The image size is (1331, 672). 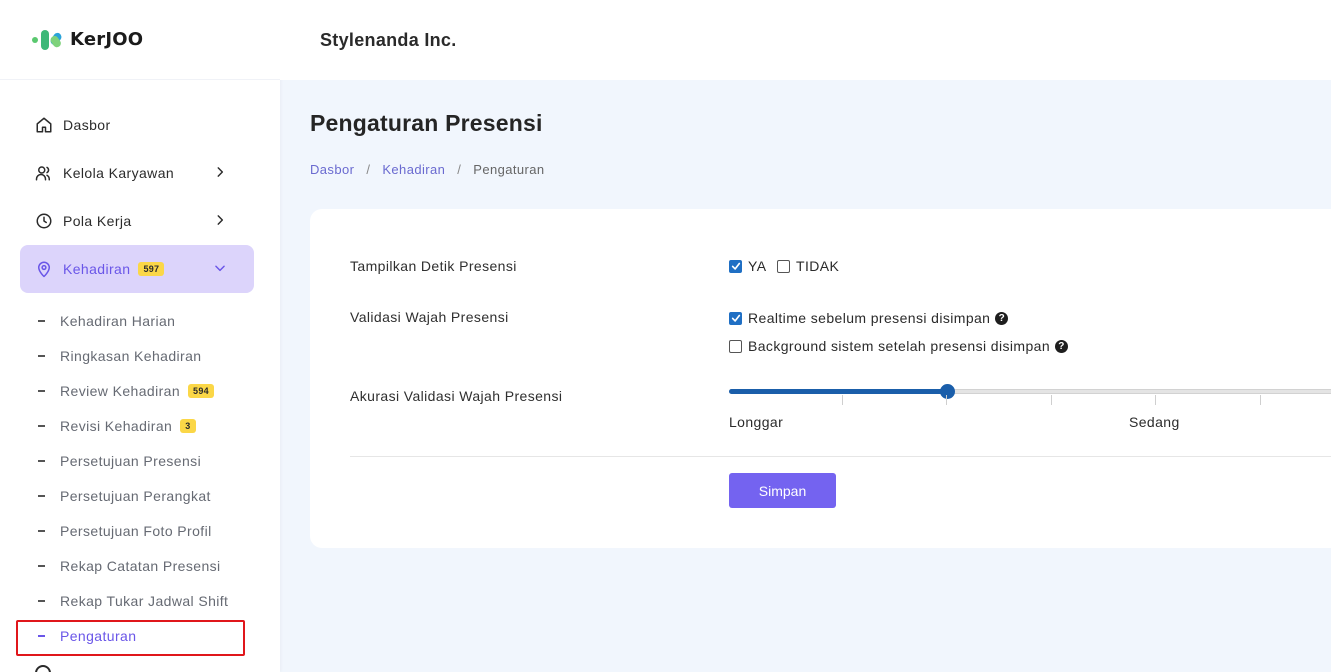 I want to click on submenu-label: Persetujuan Foto Profil, so click(x=136, y=530).